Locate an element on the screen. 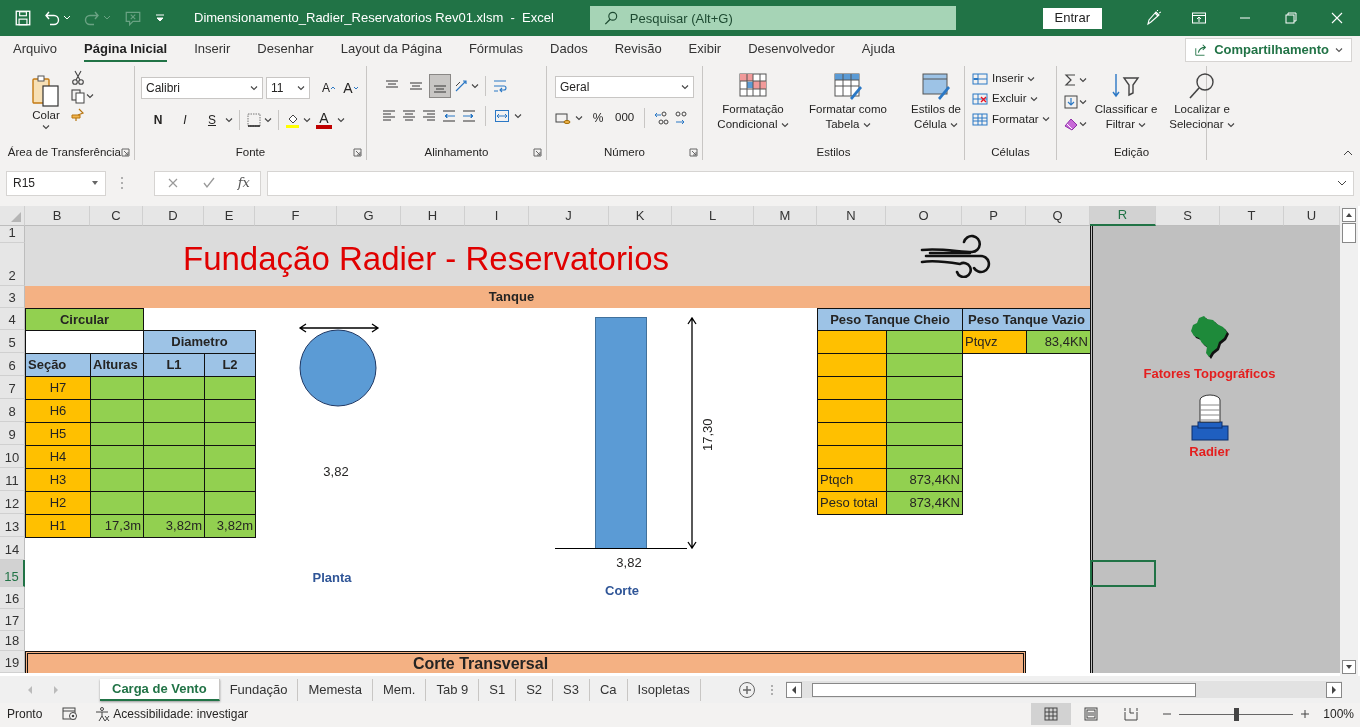 This screenshot has width=1360, height=727. decrease-indent-icon is located at coordinates (449, 116).